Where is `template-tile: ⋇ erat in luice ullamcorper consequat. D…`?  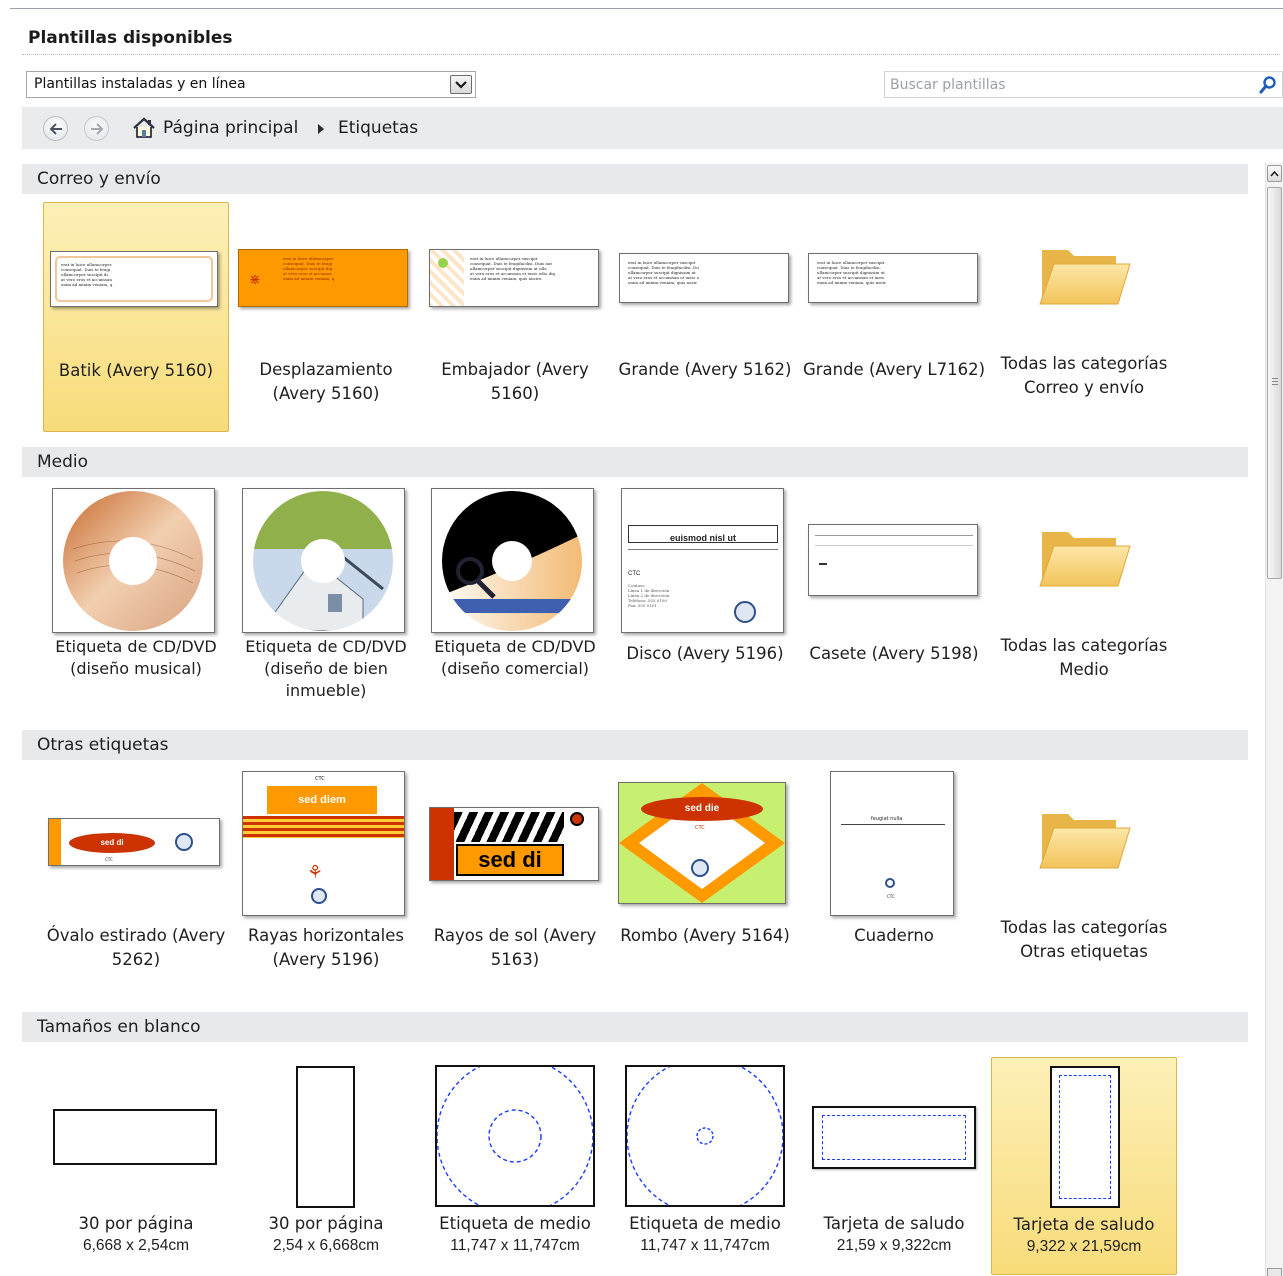
template-tile: ⋇ erat in luice ullamcorper consequat. D… is located at coordinates (326, 317).